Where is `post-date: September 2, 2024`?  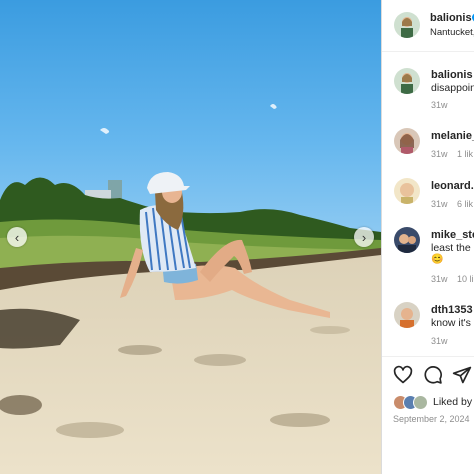
post-date: September 2, 2024 is located at coordinates (431, 419).